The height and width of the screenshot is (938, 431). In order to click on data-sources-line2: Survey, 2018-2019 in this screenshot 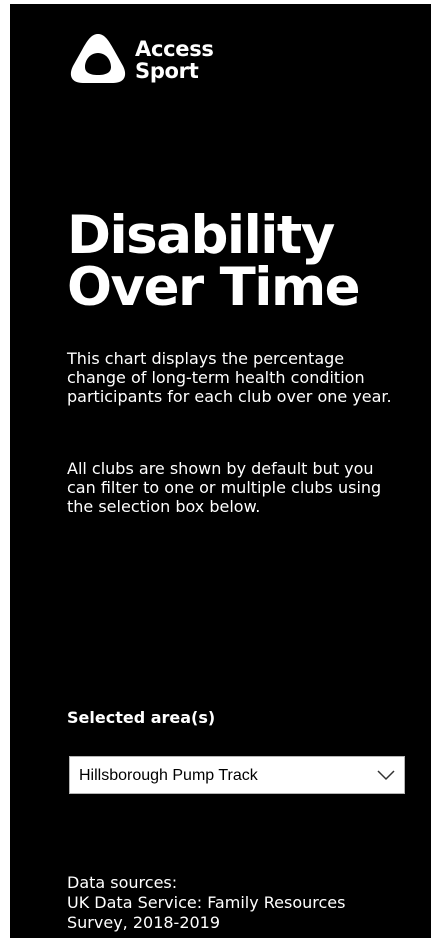, I will do `click(144, 922)`.